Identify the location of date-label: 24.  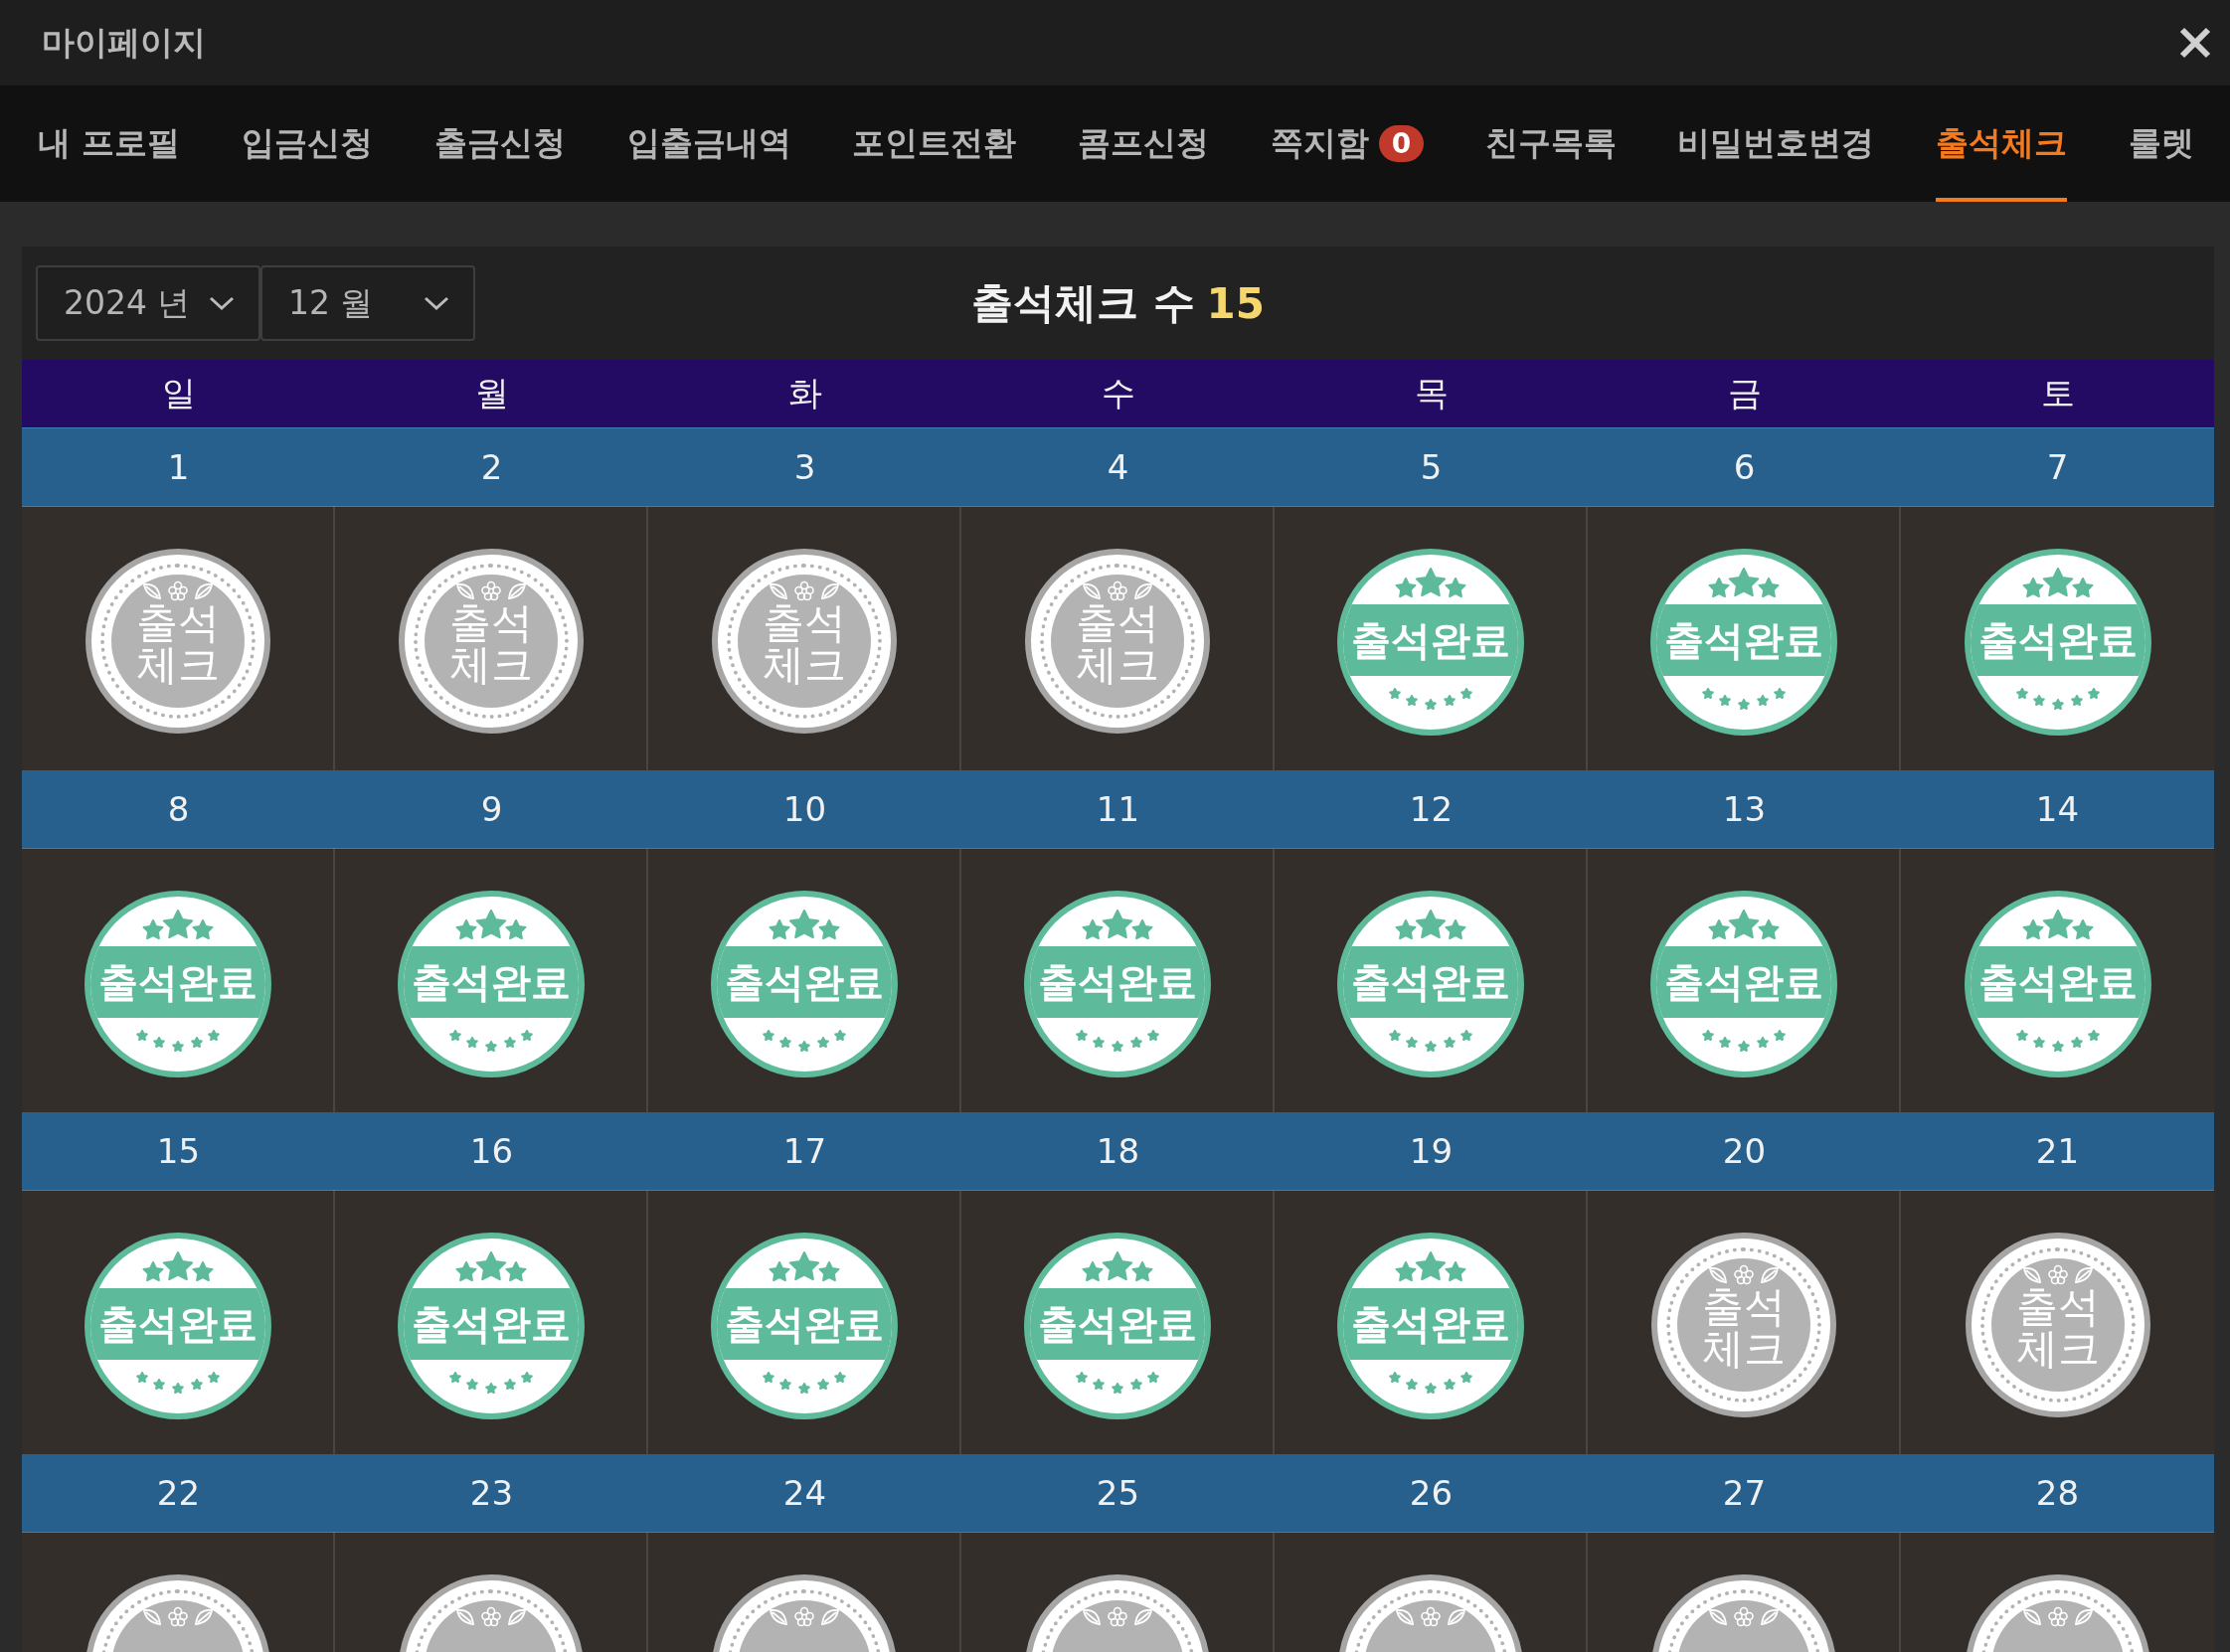
(804, 1493).